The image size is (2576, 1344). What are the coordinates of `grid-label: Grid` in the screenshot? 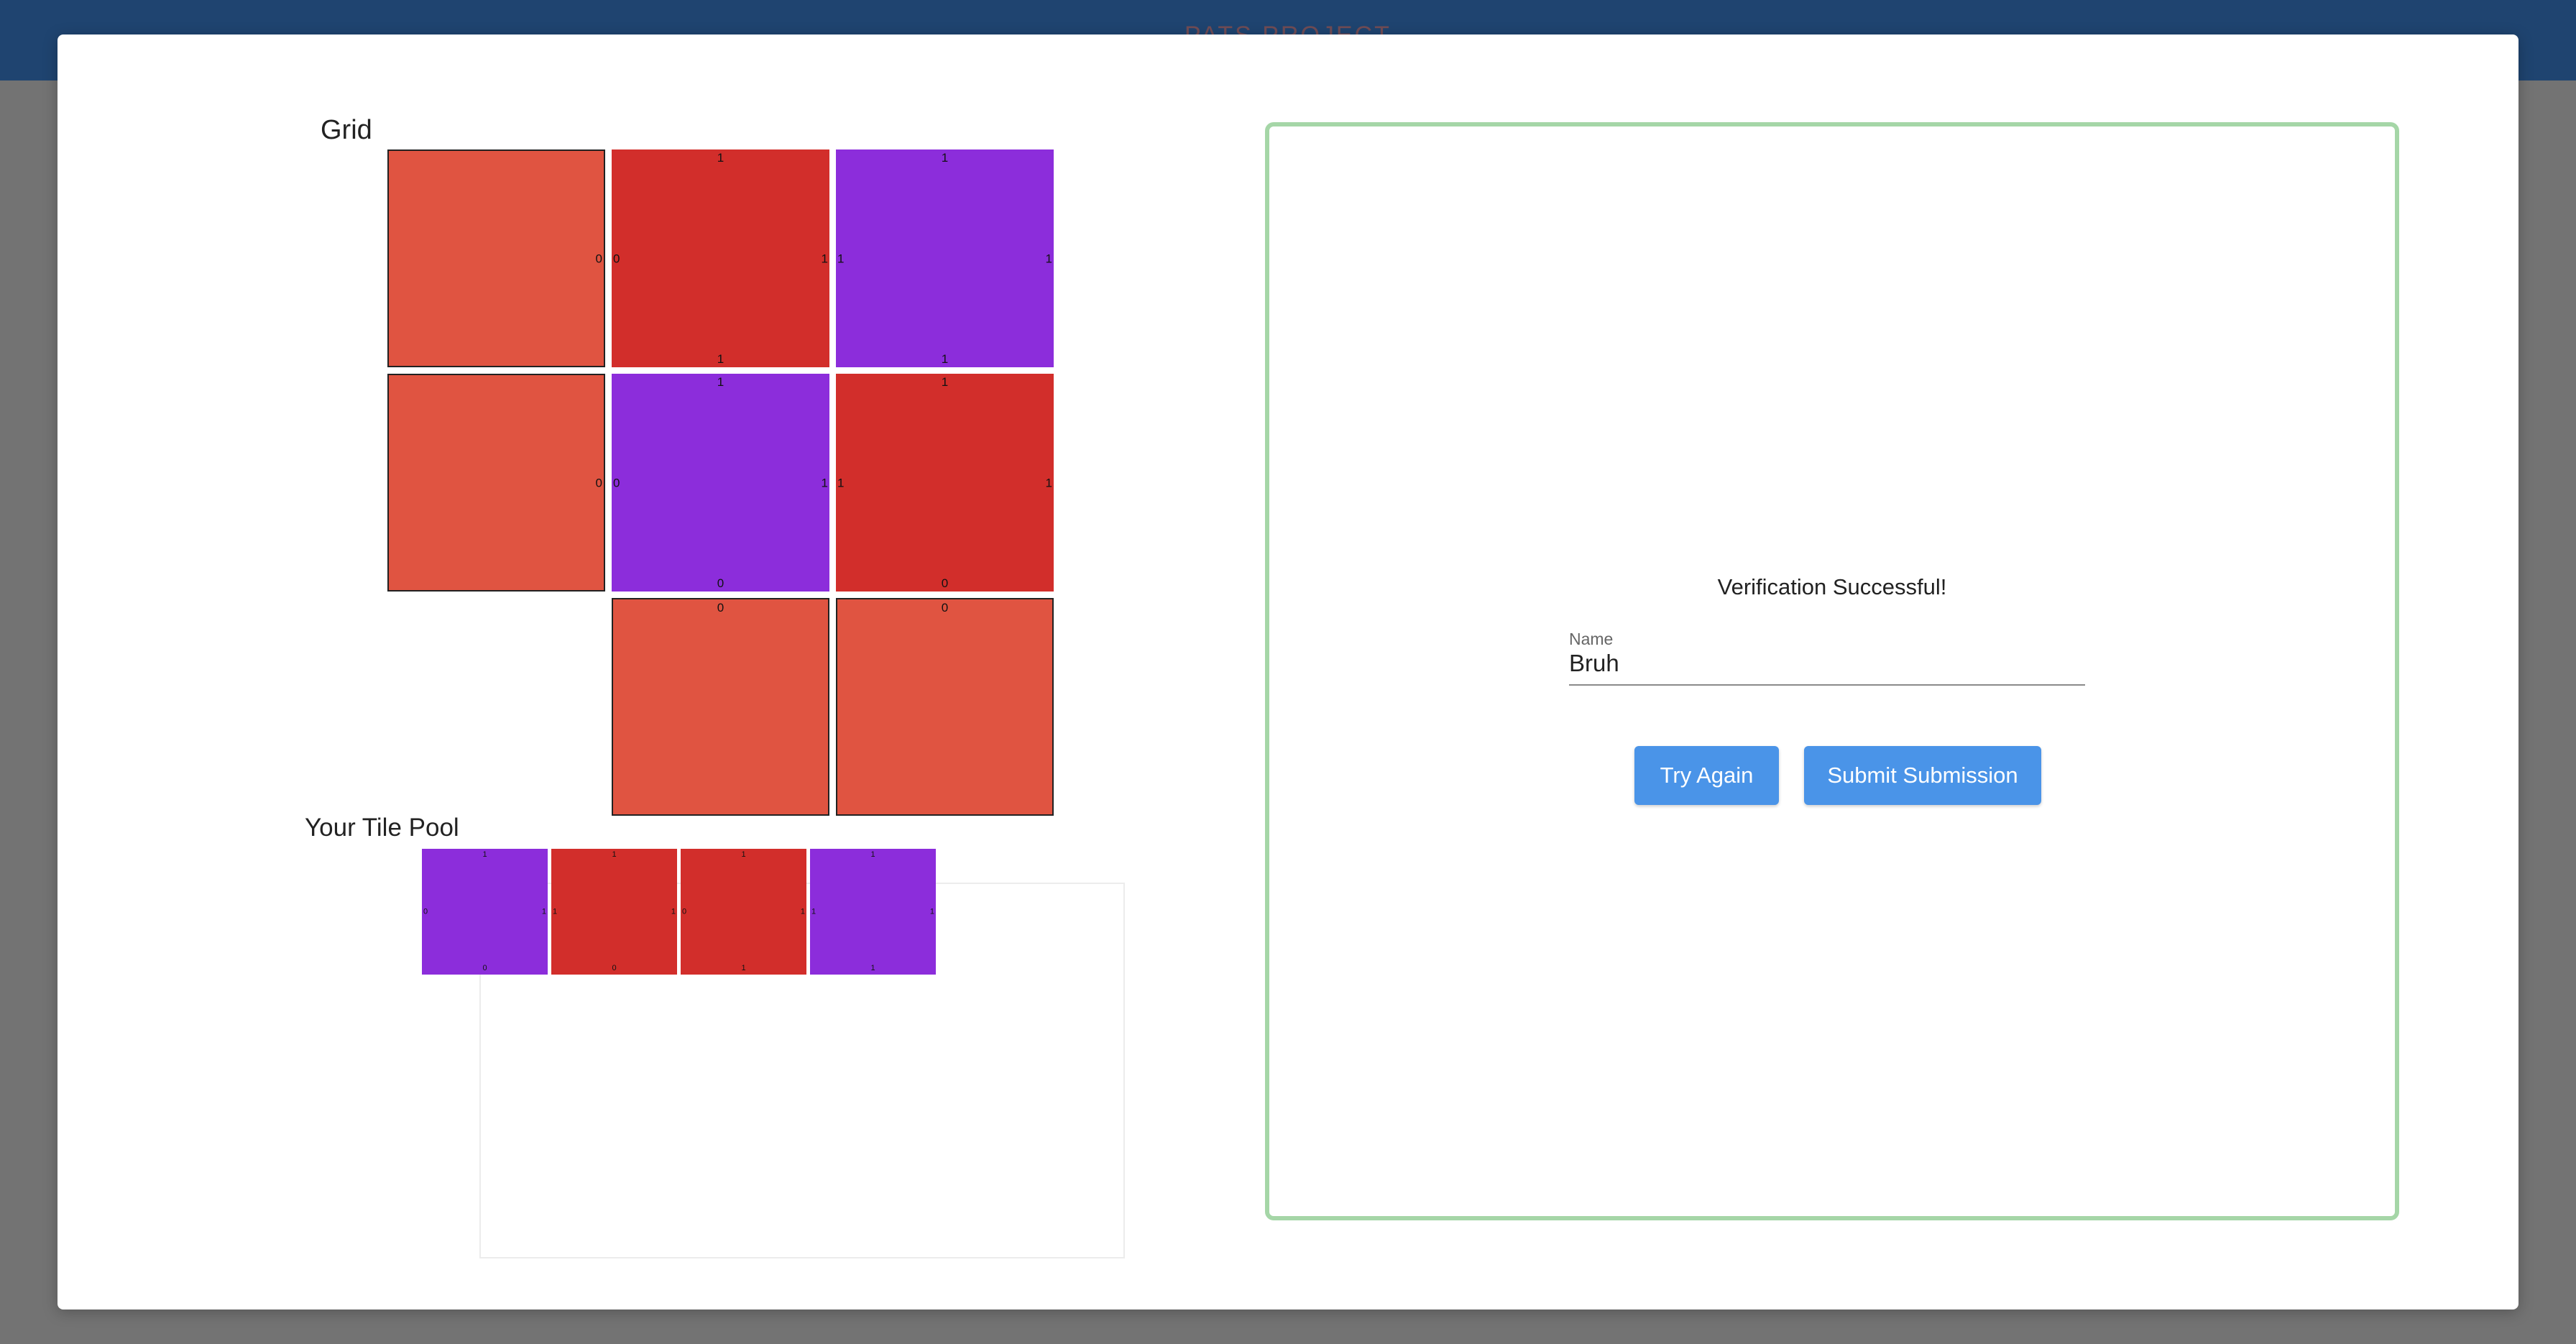 It's located at (346, 130).